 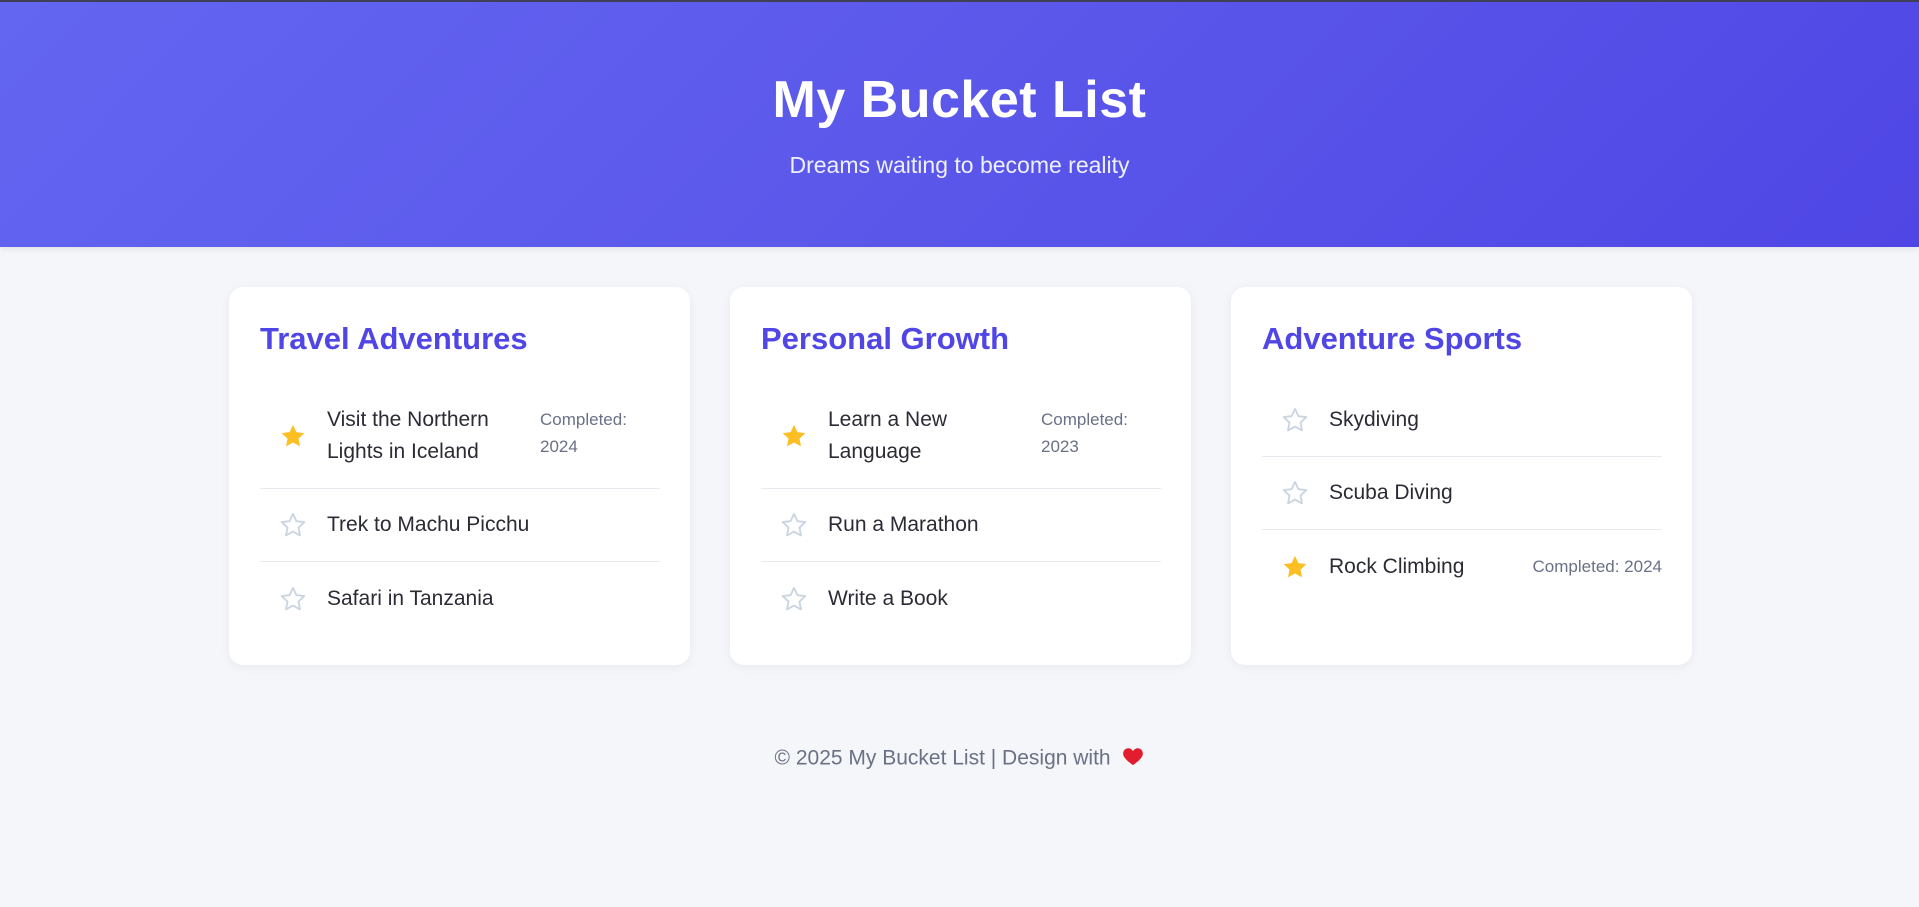 I want to click on list-item: Skydiving, so click(x=1462, y=420).